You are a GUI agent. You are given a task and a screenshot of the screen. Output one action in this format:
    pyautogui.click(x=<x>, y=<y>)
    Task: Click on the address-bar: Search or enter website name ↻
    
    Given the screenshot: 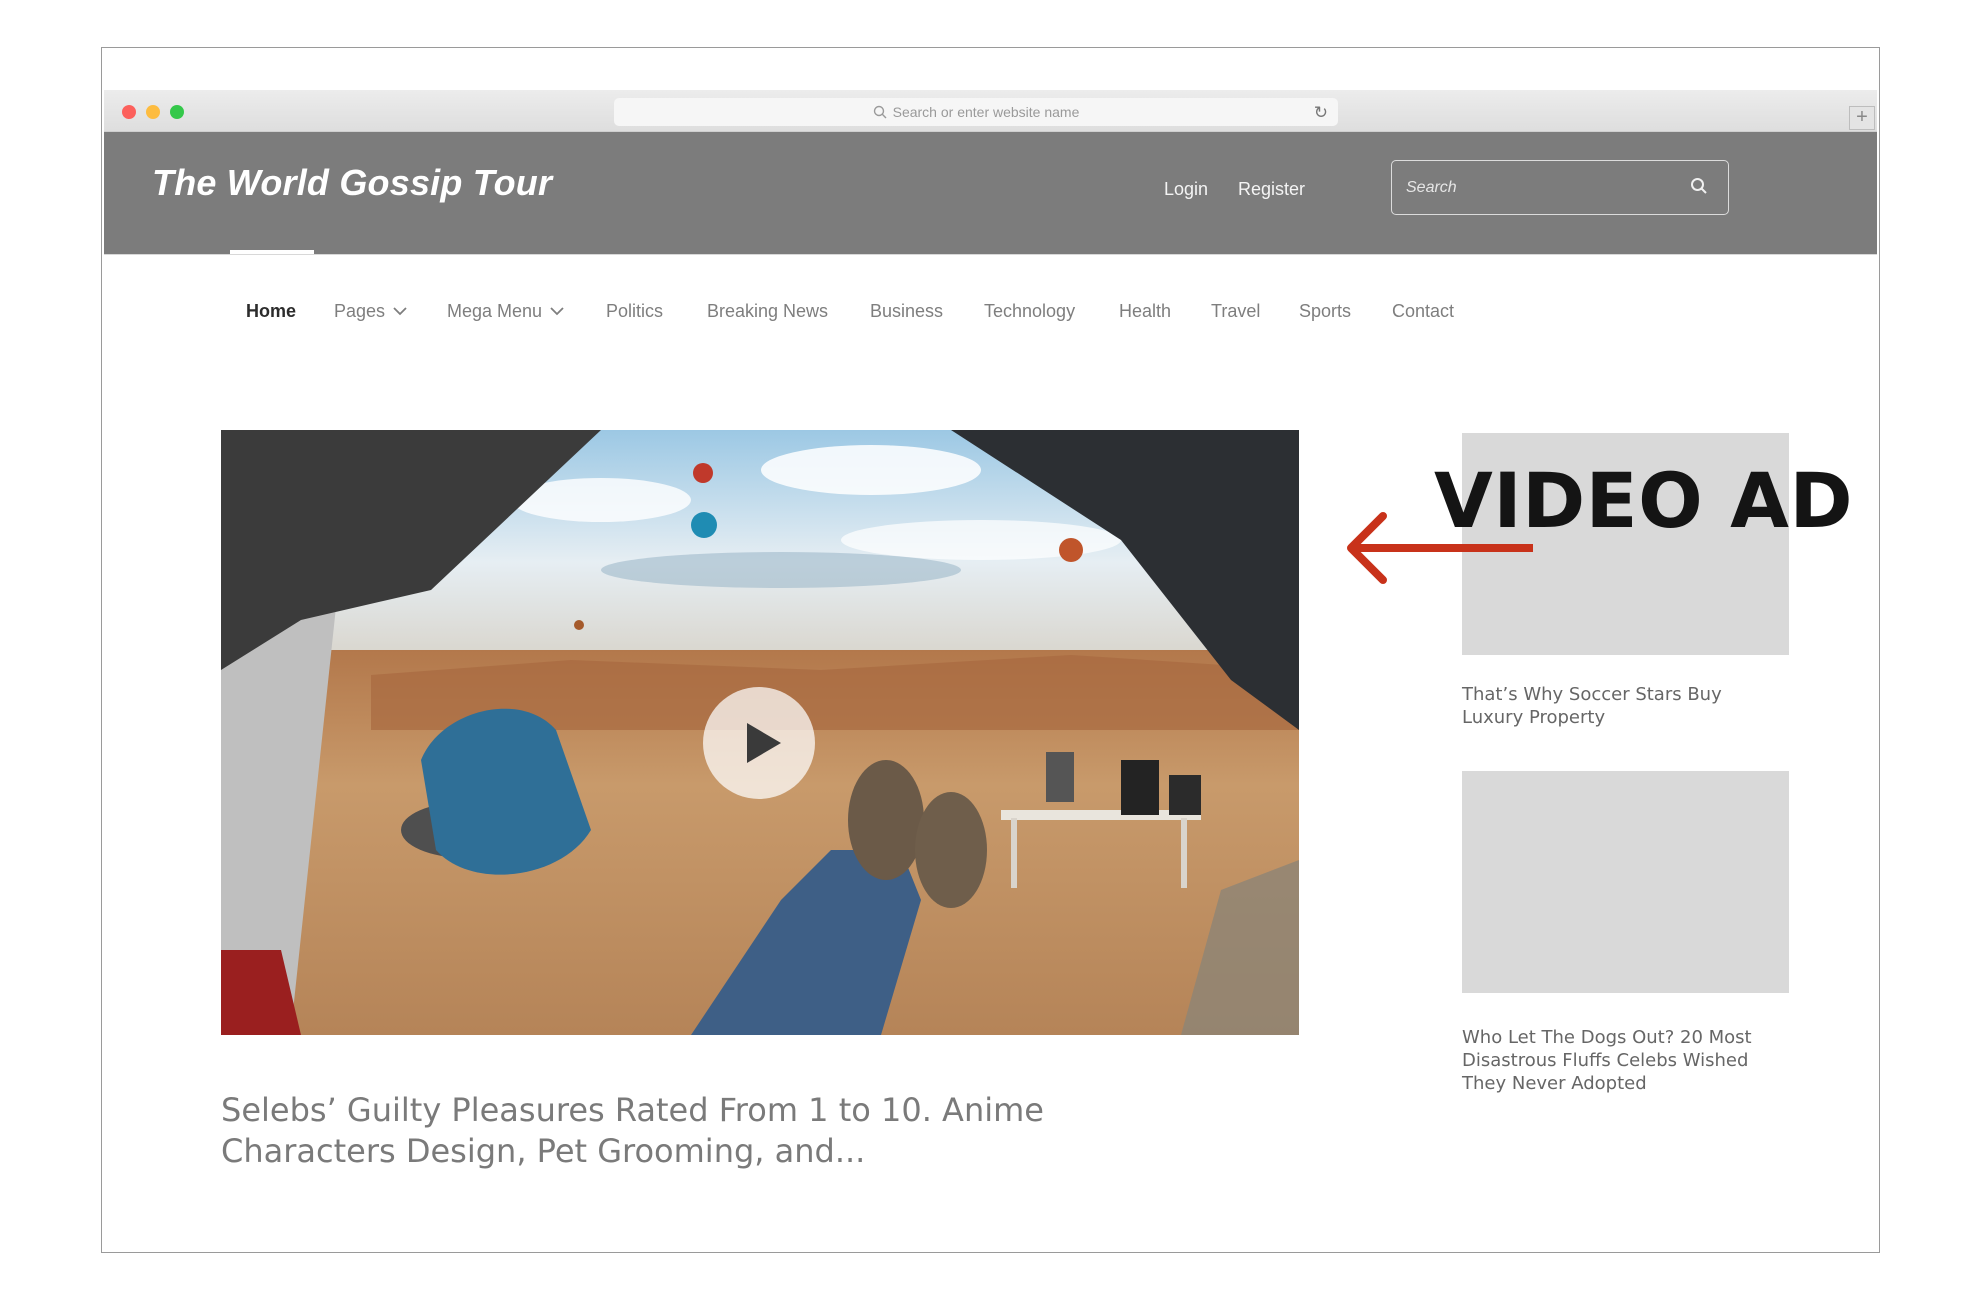 What is the action you would take?
    pyautogui.click(x=976, y=112)
    